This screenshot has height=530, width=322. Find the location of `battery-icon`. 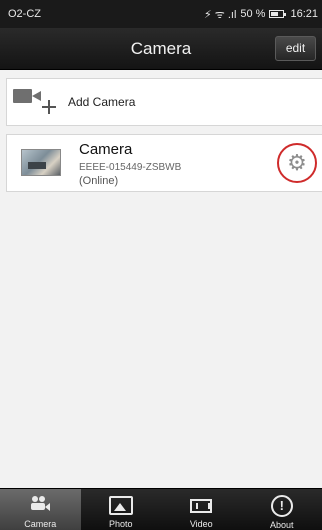

battery-icon is located at coordinates (278, 14).